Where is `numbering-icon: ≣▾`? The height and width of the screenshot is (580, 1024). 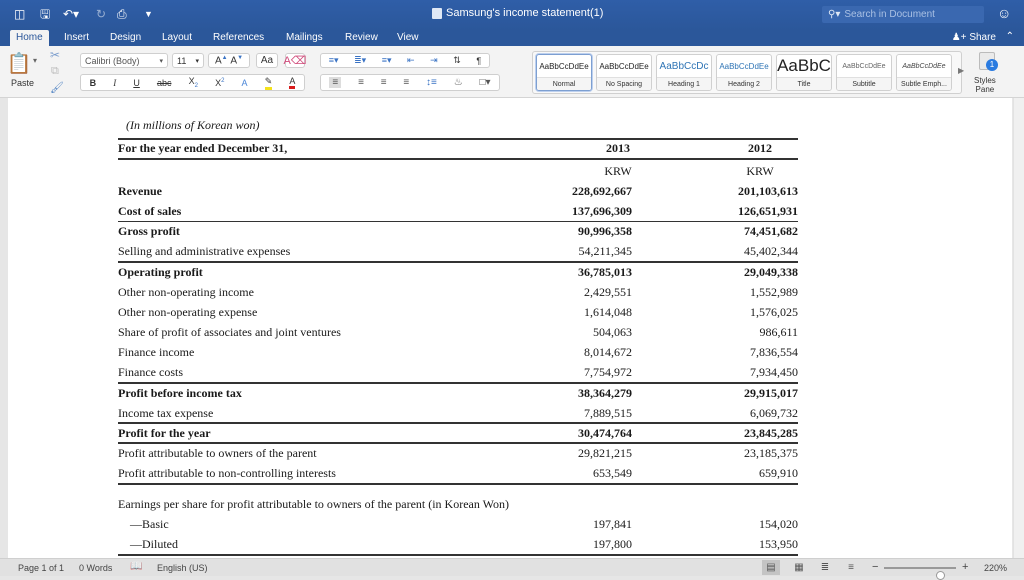
numbering-icon: ≣▾ is located at coordinates (360, 60).